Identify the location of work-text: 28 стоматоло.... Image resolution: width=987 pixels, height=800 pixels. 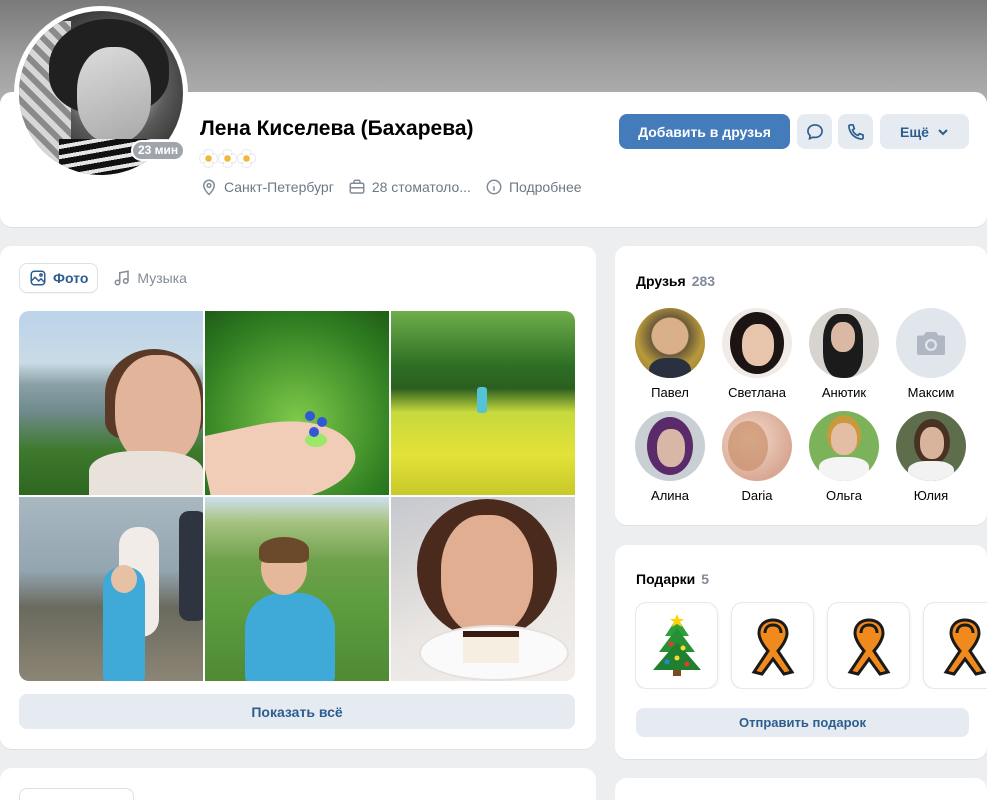
(421, 187).